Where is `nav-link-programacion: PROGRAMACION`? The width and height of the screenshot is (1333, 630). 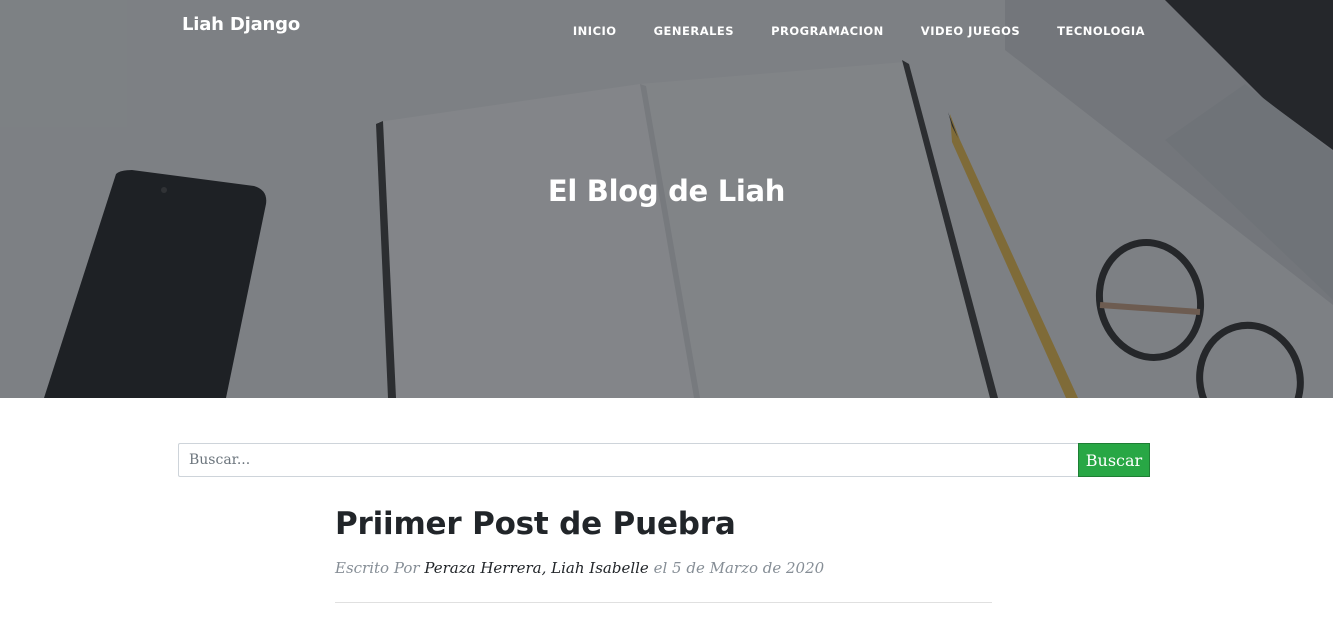 nav-link-programacion: PROGRAMACION is located at coordinates (827, 31).